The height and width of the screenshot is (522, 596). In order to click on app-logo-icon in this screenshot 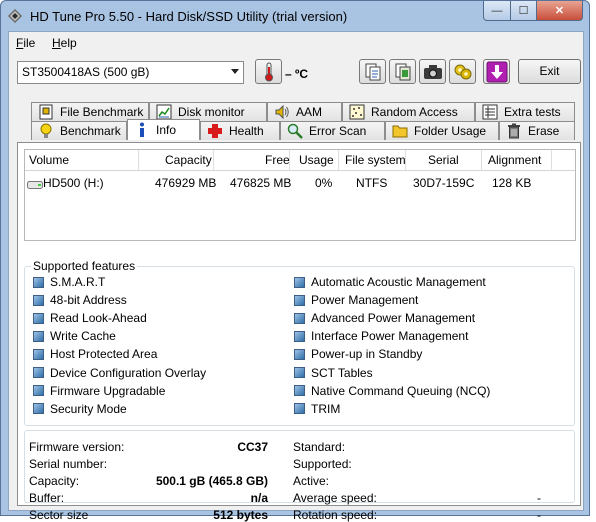, I will do `click(15, 16)`.